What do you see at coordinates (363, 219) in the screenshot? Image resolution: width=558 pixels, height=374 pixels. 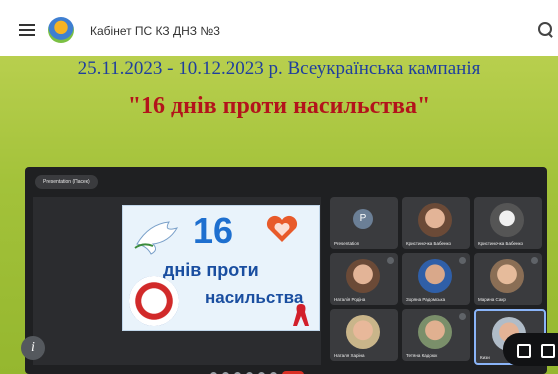 I see `avatar: P` at bounding box center [363, 219].